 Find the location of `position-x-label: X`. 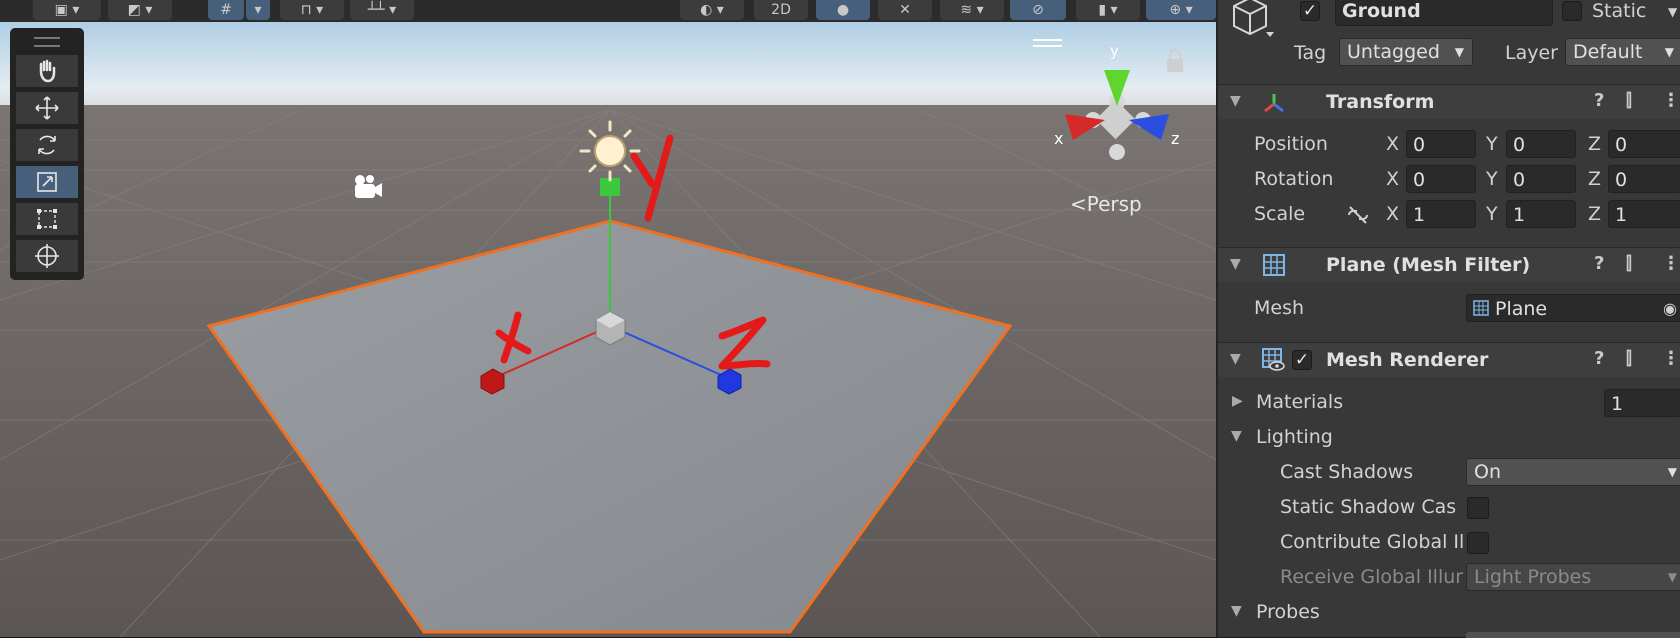

position-x-label: X is located at coordinates (1392, 144).